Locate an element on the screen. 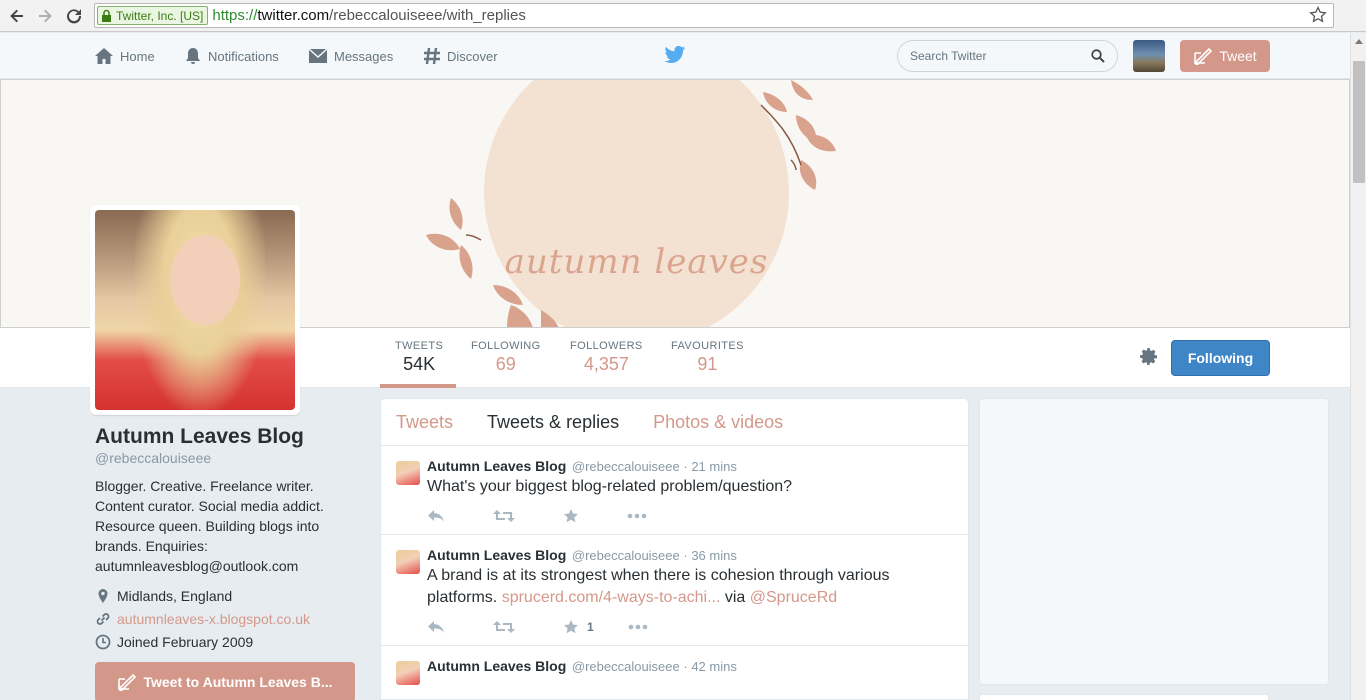 The height and width of the screenshot is (700, 1366). forward-arrow-icon is located at coordinates (45, 16).